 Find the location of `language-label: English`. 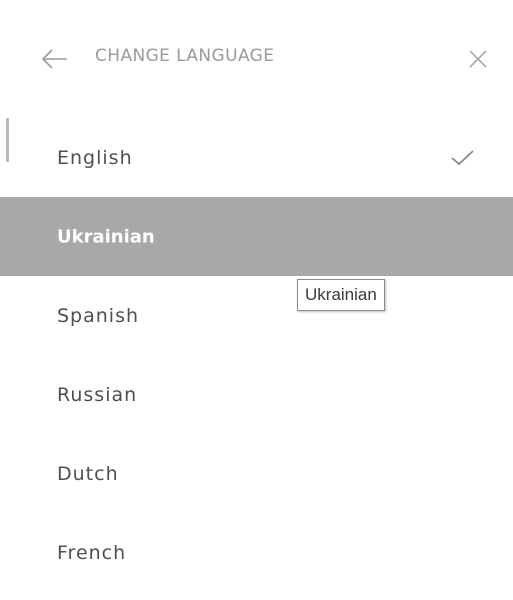

language-label: English is located at coordinates (95, 157).